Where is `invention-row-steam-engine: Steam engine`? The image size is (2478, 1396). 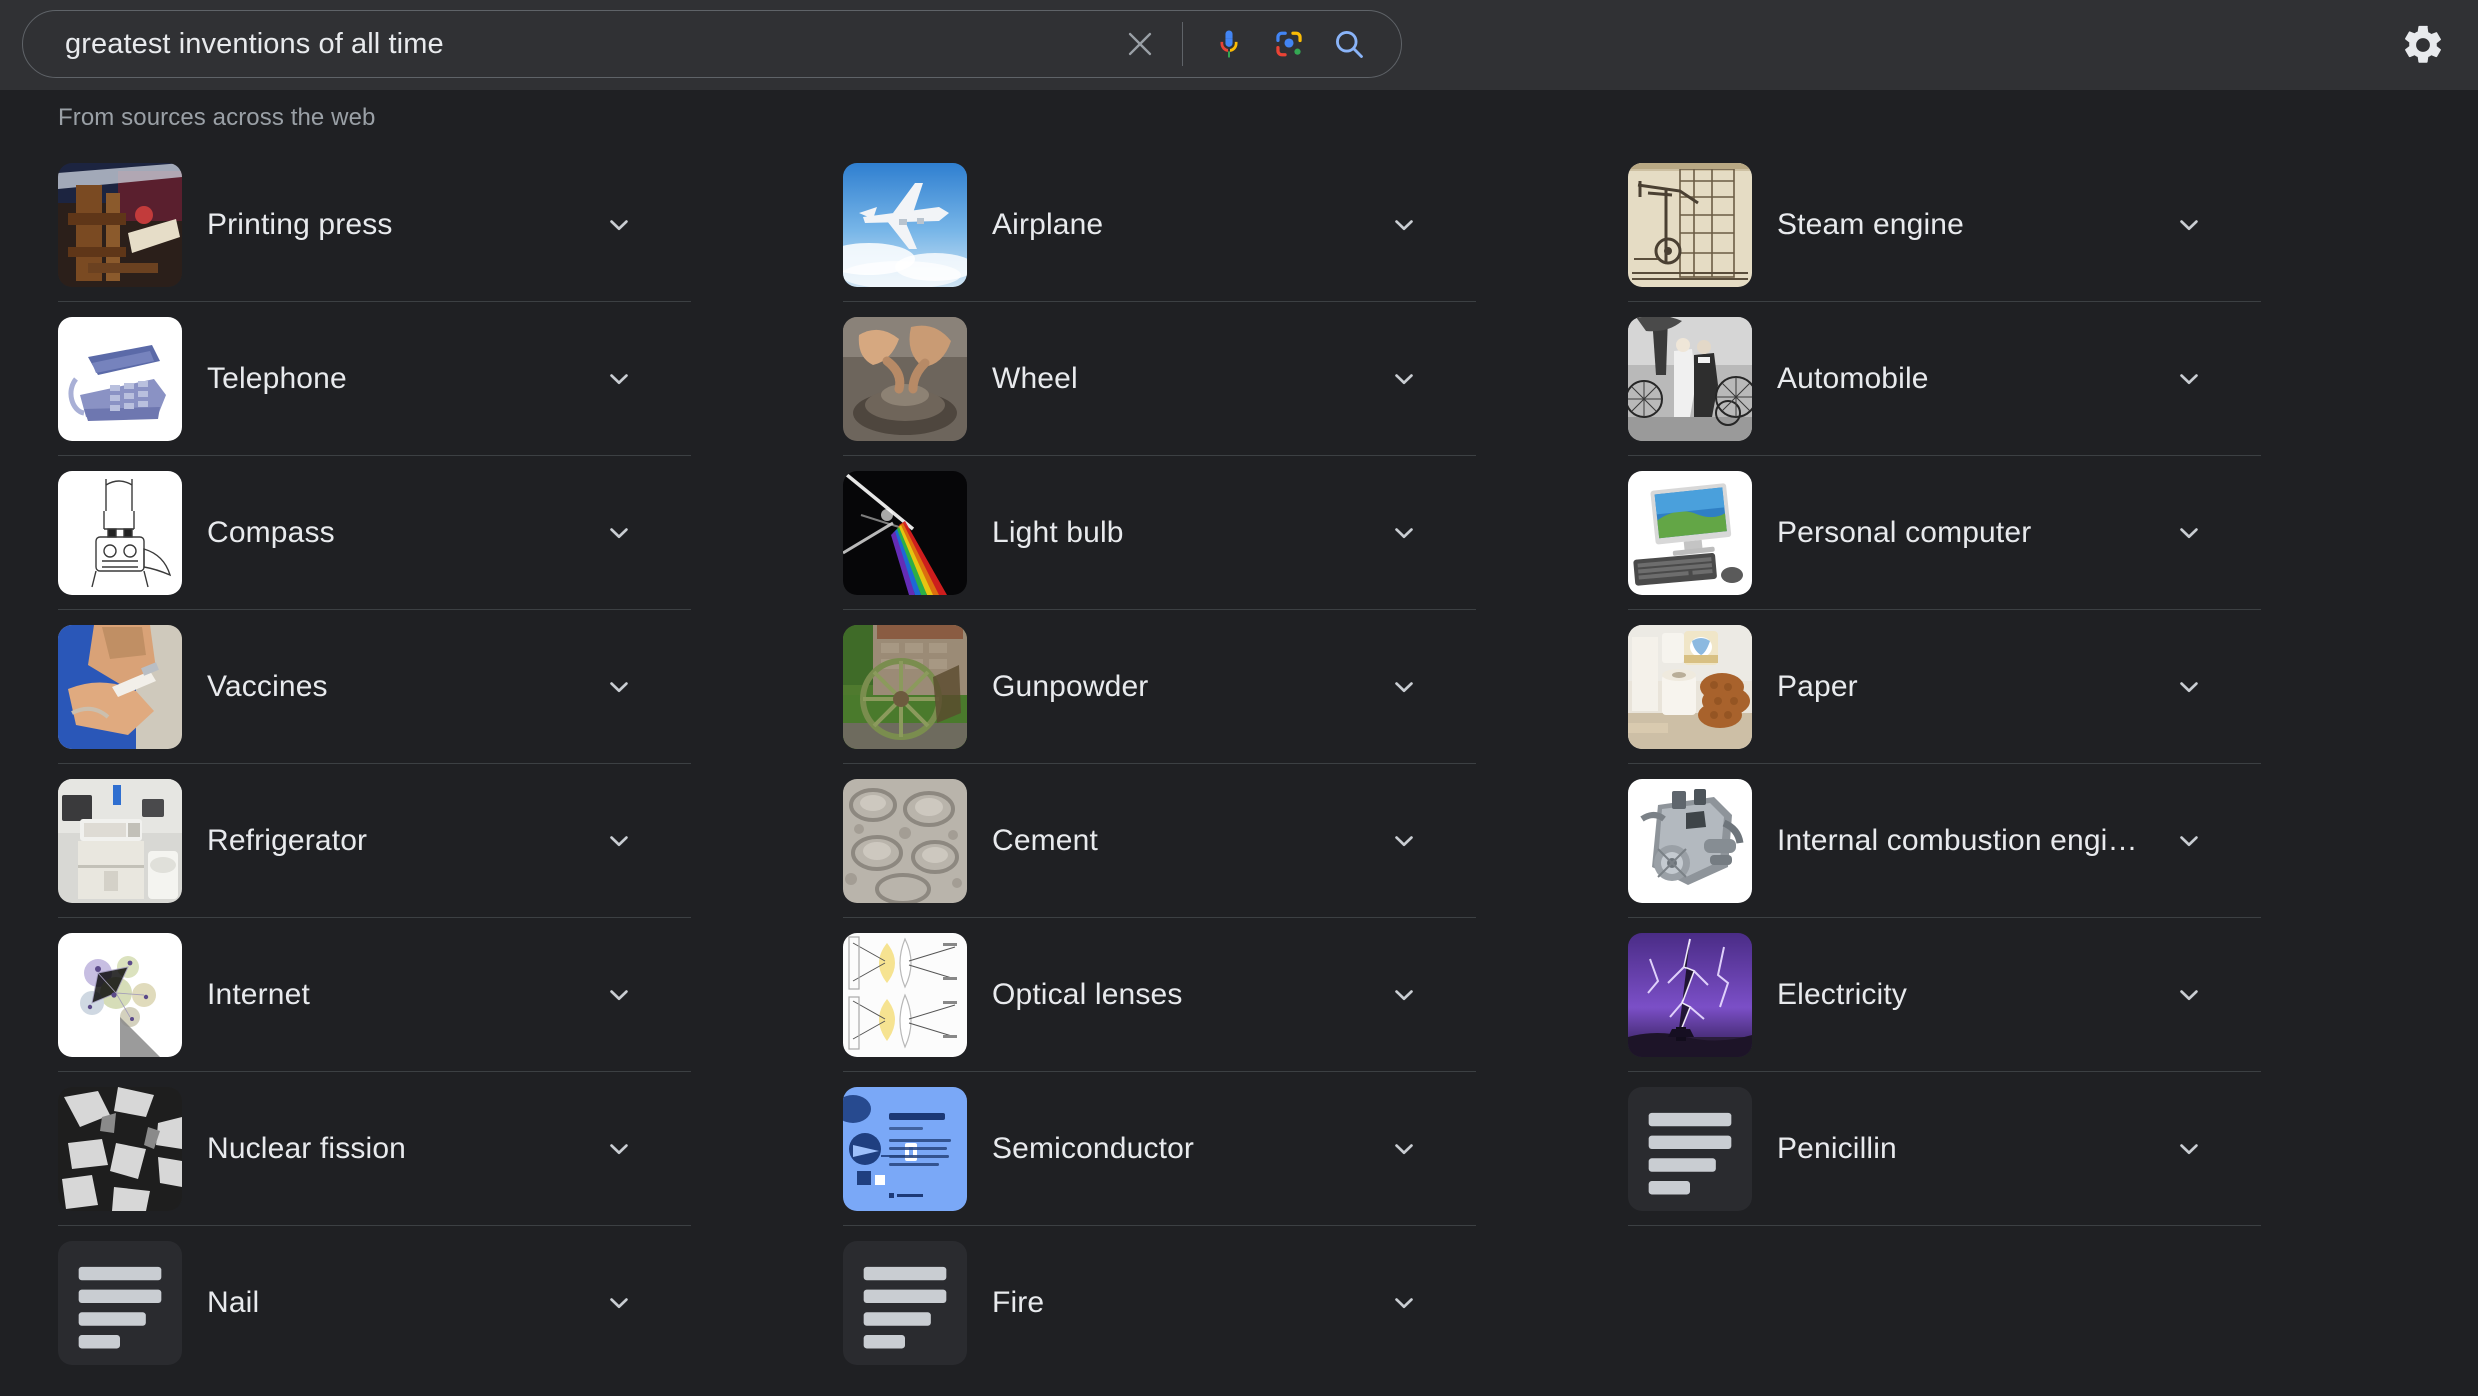
invention-row-steam-engine: Steam engine is located at coordinates (1944, 225).